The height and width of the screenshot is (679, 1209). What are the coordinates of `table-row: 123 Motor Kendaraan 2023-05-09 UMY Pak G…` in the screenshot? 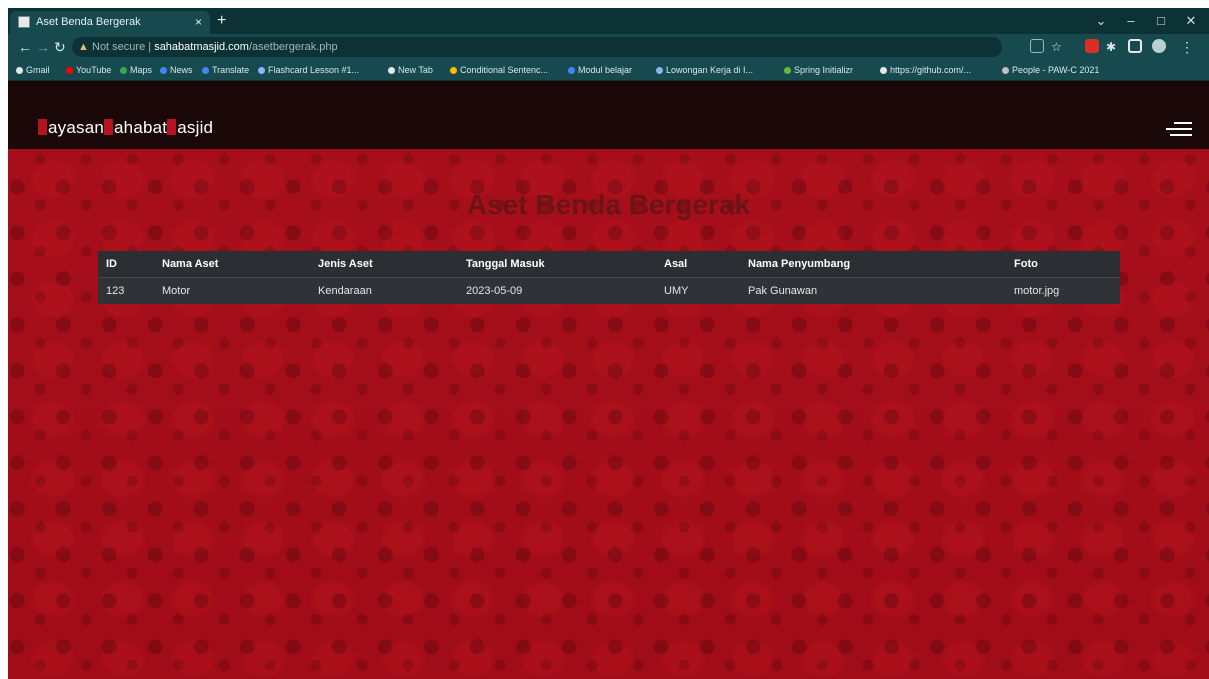 It's located at (609, 290).